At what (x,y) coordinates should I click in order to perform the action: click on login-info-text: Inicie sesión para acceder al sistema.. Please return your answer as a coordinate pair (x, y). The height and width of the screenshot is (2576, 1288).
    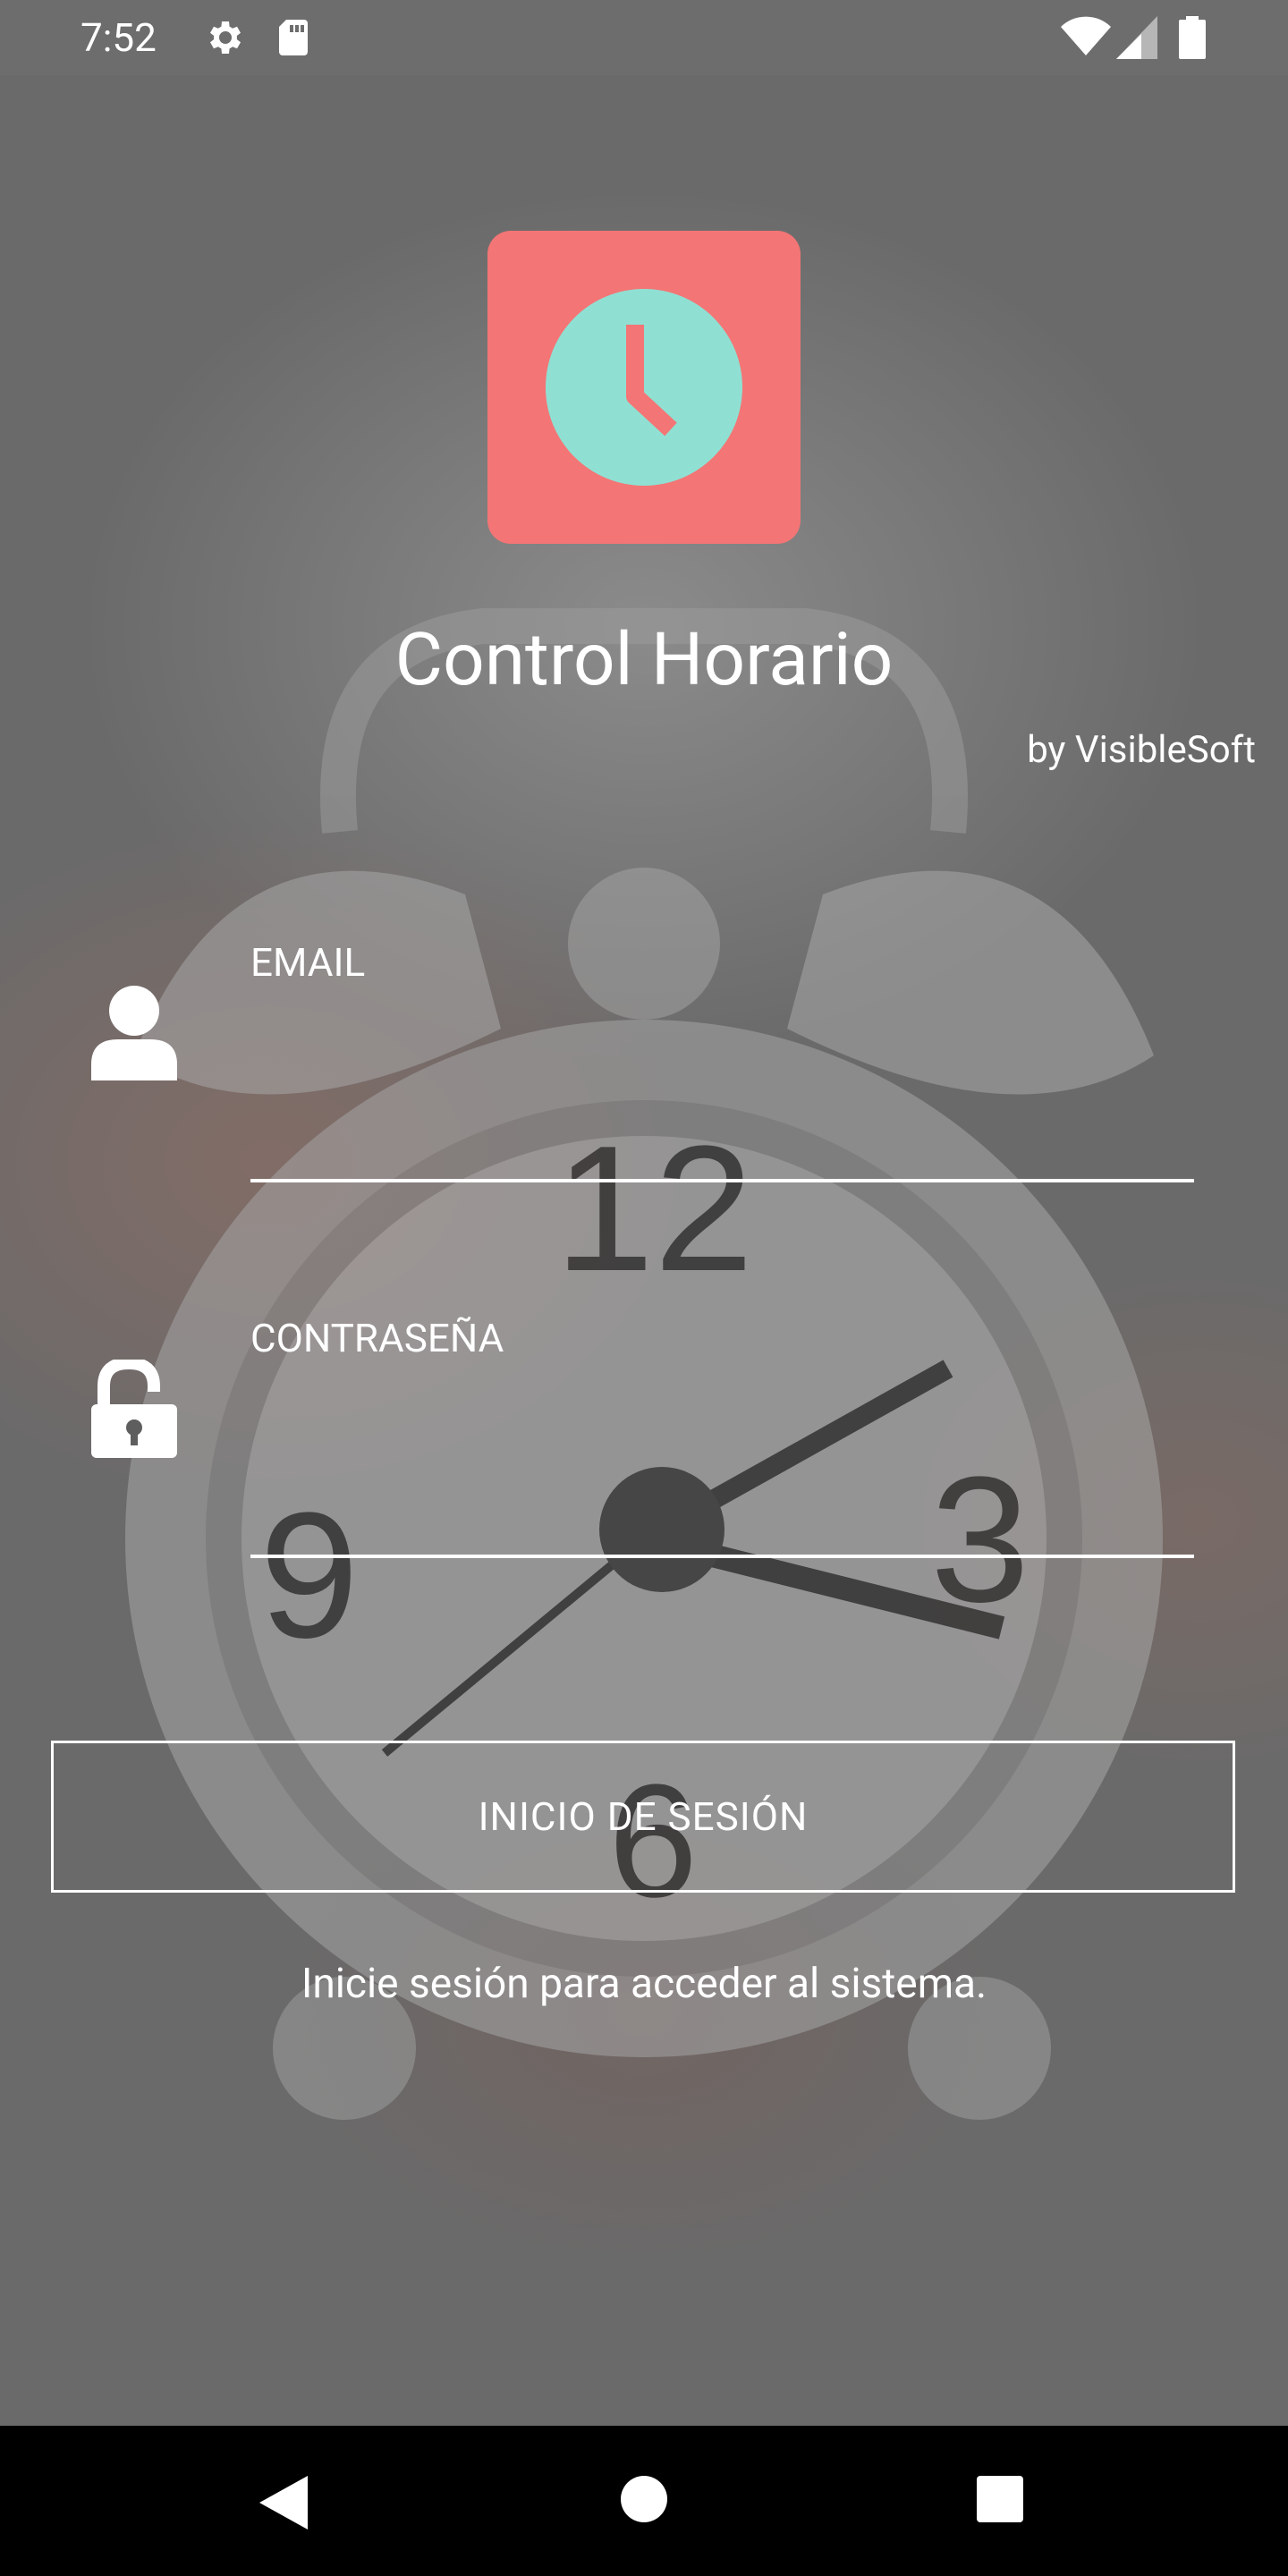
    Looking at the image, I should click on (644, 1984).